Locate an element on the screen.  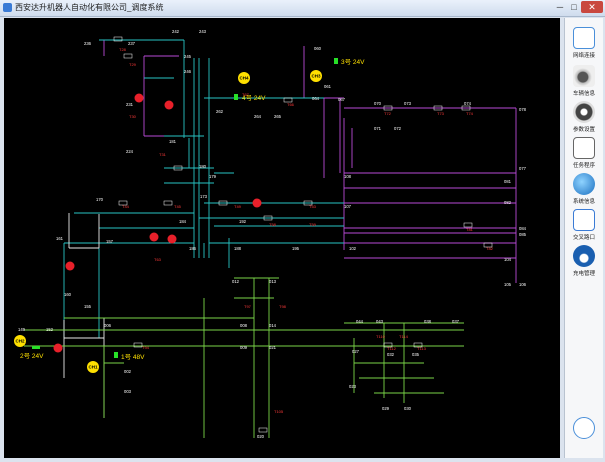
svg-text: T58 is located at coordinates (273, 224).